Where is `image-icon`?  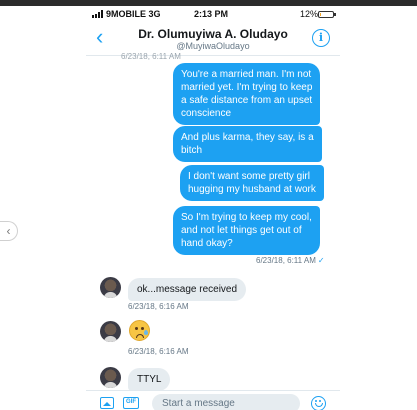 image-icon is located at coordinates (107, 403).